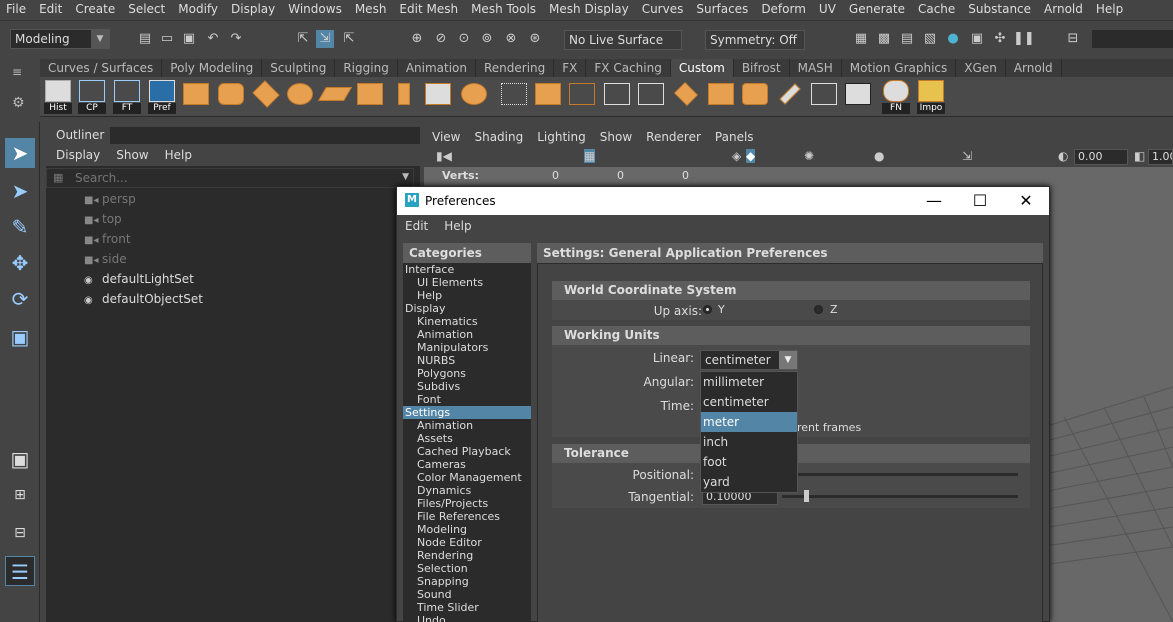  Describe the element at coordinates (103, 219) in the screenshot. I see `outliner-item: ■◂ top` at that location.